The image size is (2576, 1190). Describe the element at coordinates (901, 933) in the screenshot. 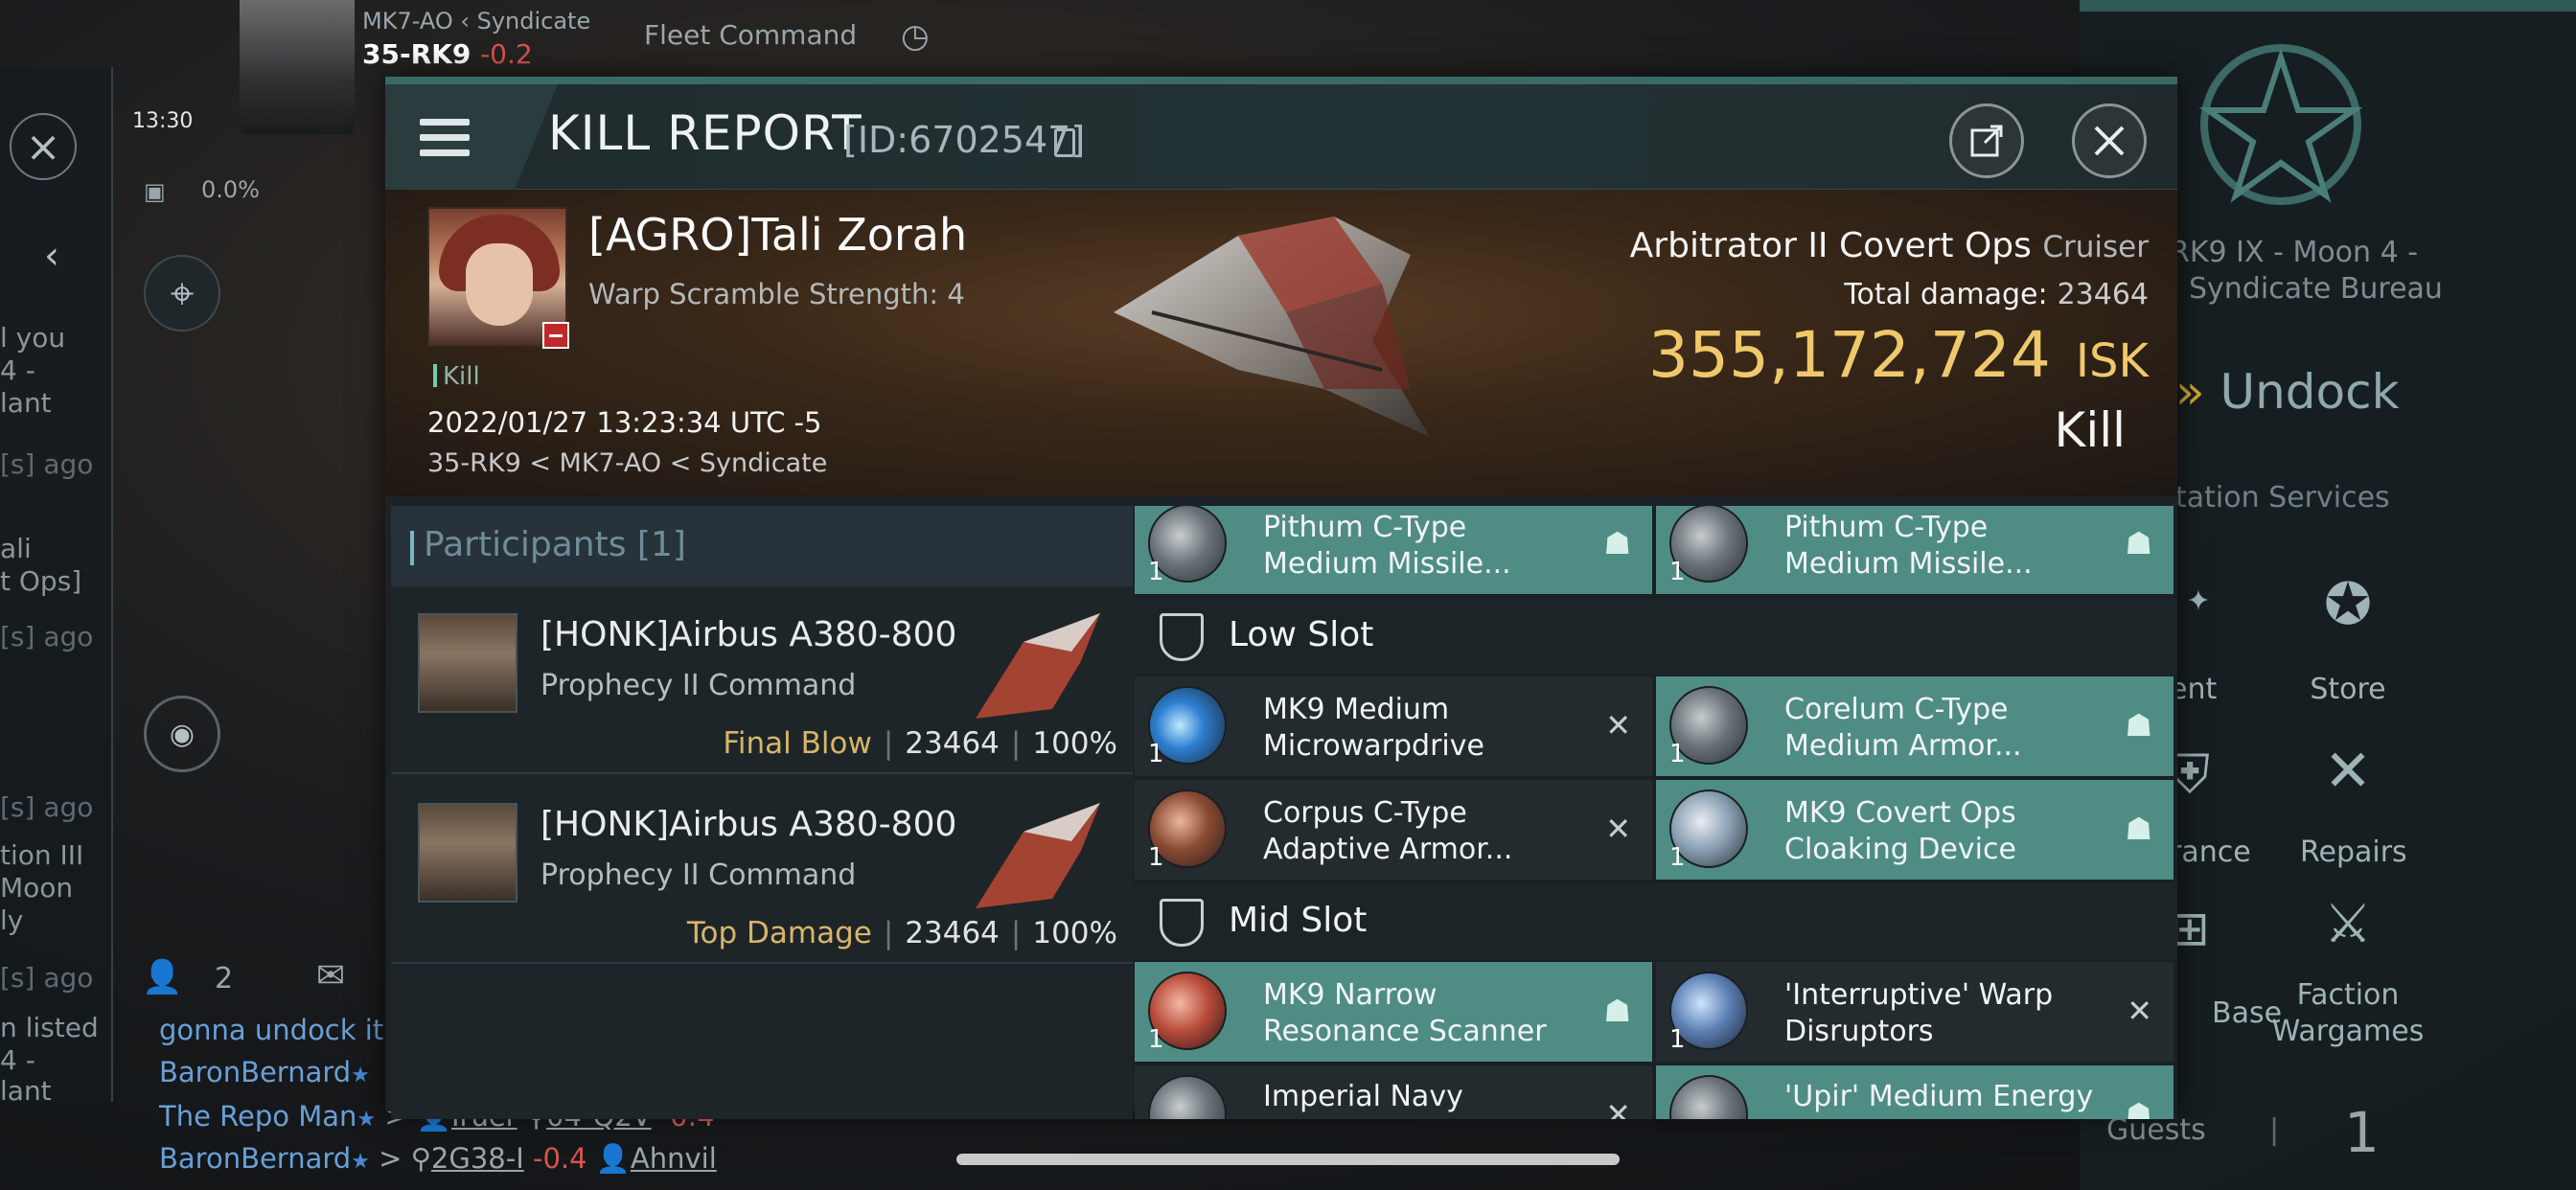

I see `participant-stats: Top Damage | 23464 | 100%` at that location.